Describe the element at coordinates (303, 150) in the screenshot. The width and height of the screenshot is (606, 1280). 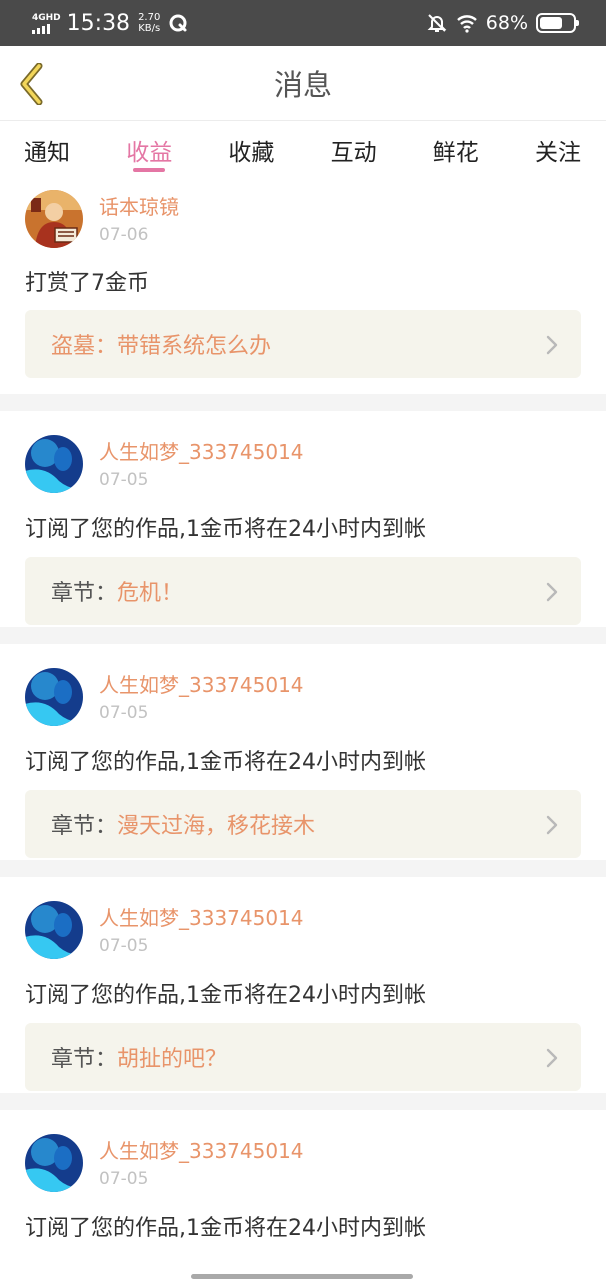
I see `tab-bar: 通知 收益 收藏 互动 鲜花 关注` at that location.